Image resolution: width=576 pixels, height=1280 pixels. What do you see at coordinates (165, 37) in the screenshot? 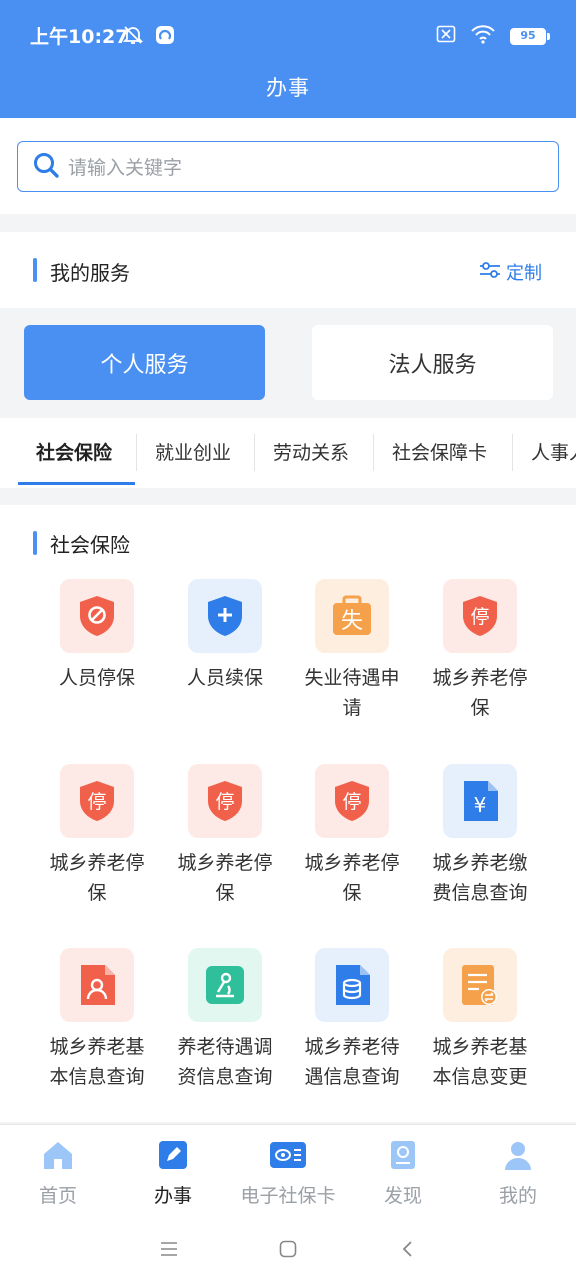
I see `app-notification-icon` at bounding box center [165, 37].